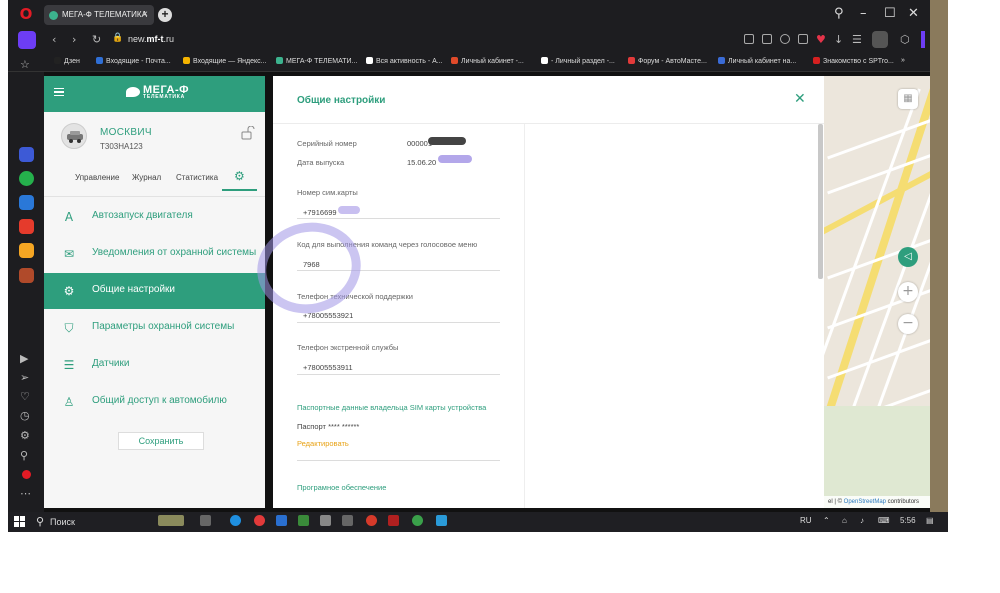  Describe the element at coordinates (838, 39) in the screenshot. I see `download-icon: ↓` at that location.